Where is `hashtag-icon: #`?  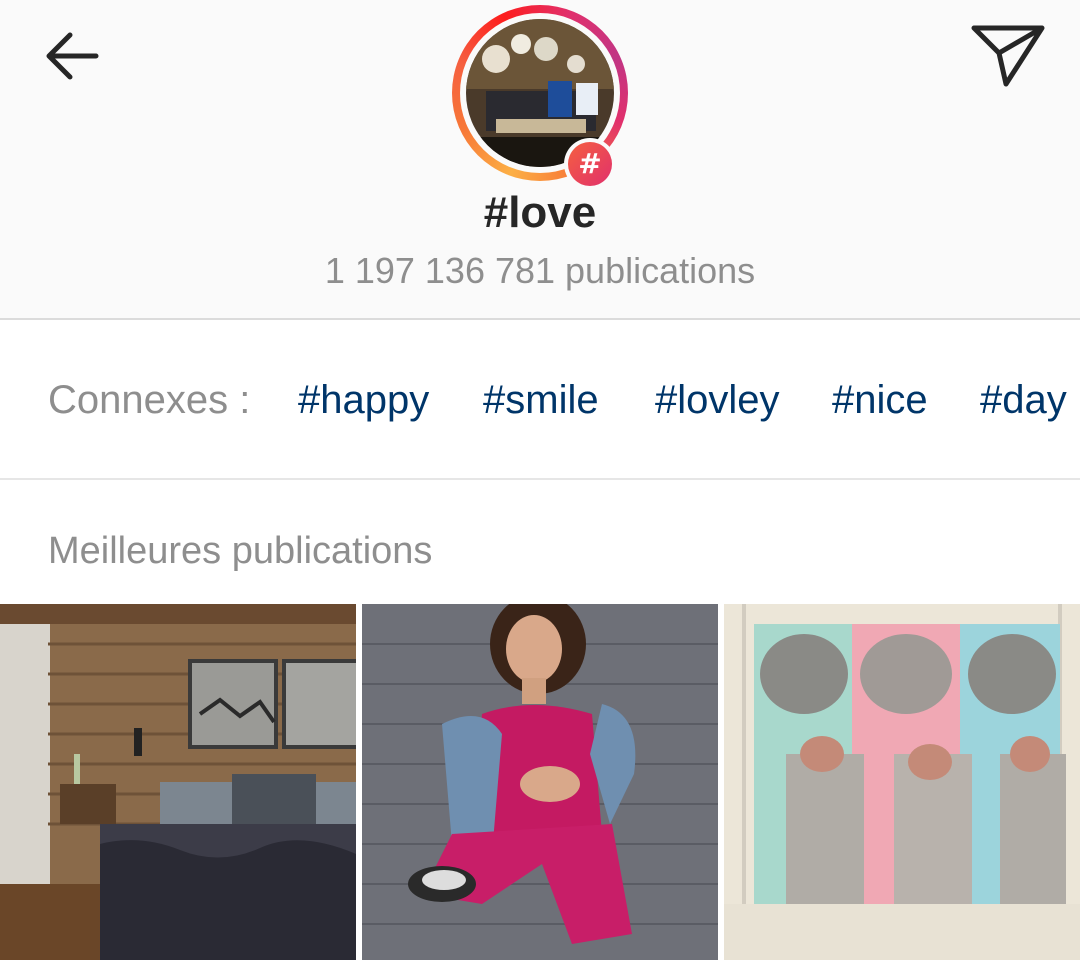
hashtag-icon: # is located at coordinates (590, 164).